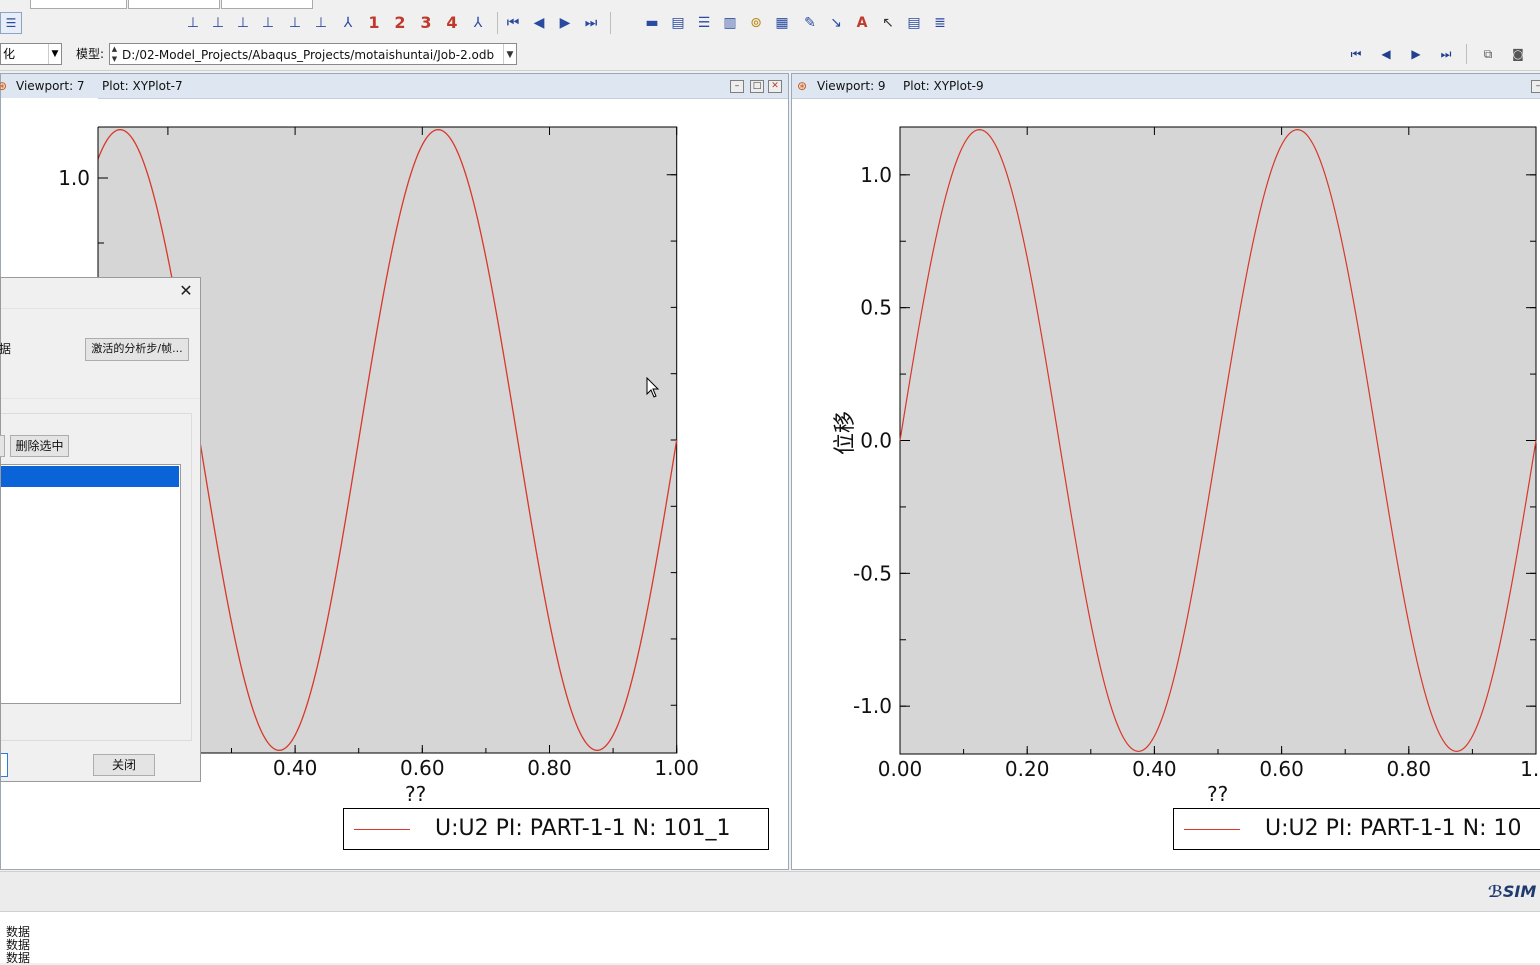  What do you see at coordinates (862, 23) in the screenshot?
I see `text-tool-icon: A` at bounding box center [862, 23].